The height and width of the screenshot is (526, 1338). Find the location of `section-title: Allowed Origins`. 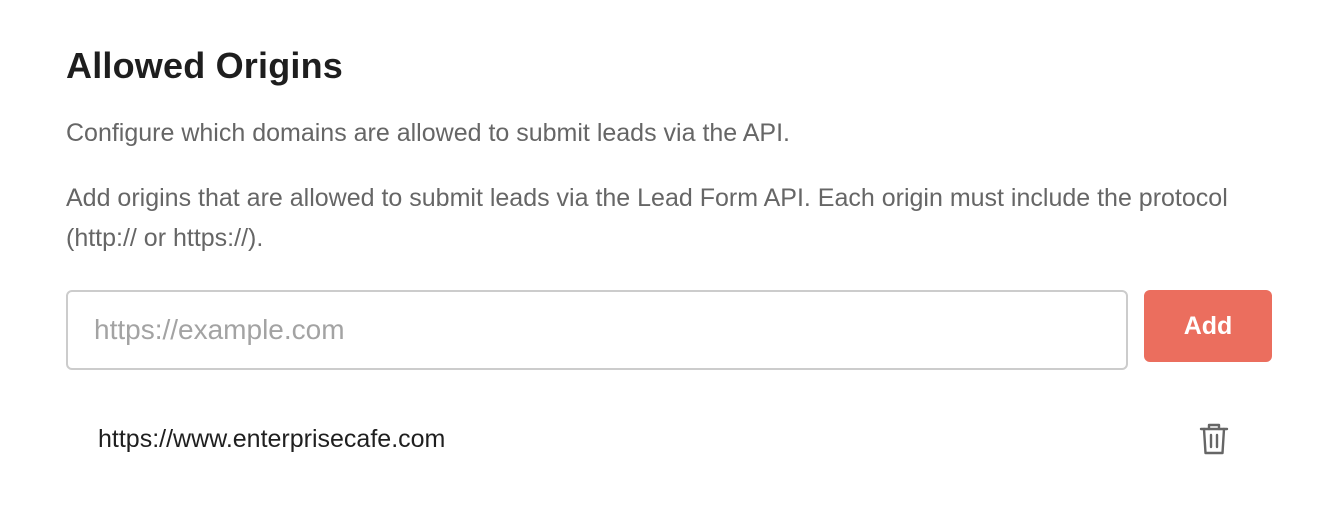

section-title: Allowed Origins is located at coordinates (205, 65).